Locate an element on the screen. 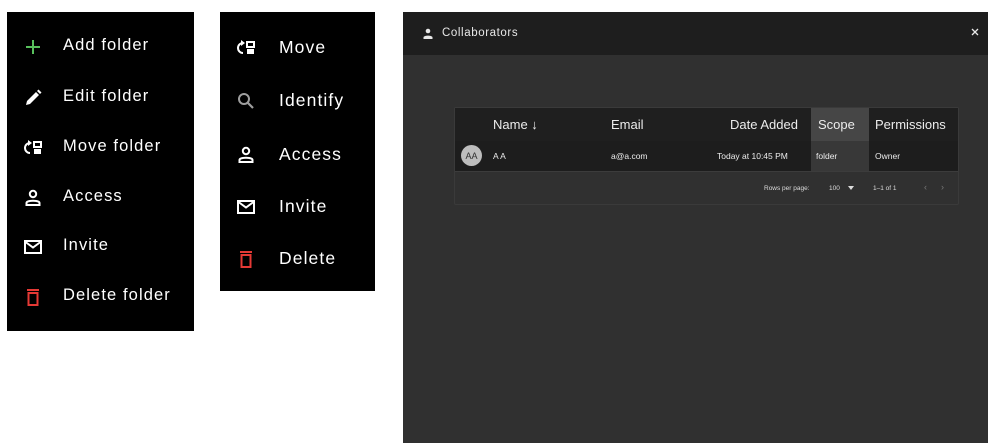 This screenshot has height=443, width=988. column-header-label: Name ↓ is located at coordinates (515, 124).